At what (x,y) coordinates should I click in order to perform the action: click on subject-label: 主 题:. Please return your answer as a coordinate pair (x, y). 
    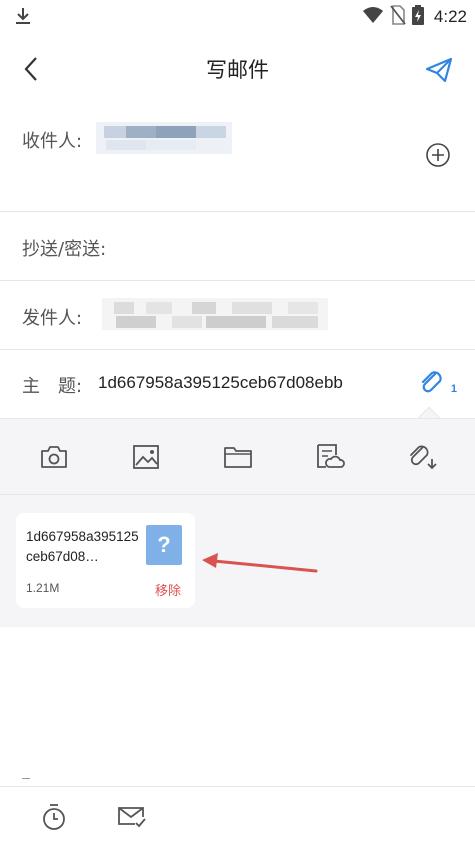
    Looking at the image, I should click on (52, 386).